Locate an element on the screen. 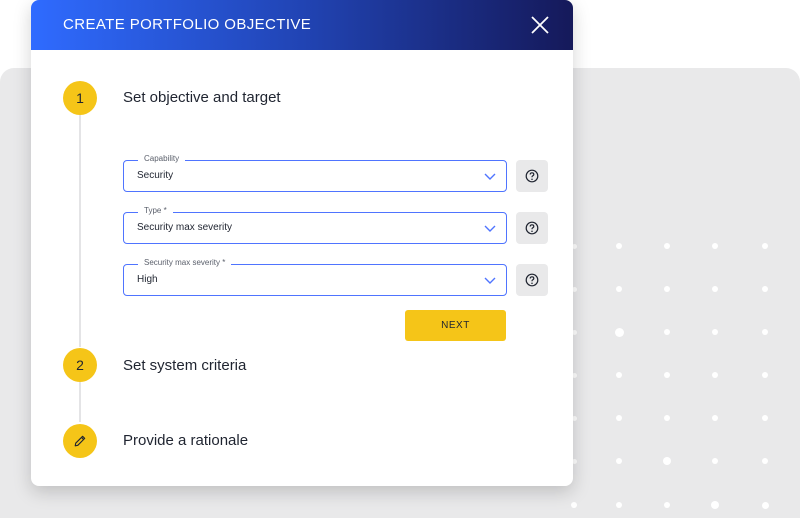  step-1-number: 1 is located at coordinates (80, 98).